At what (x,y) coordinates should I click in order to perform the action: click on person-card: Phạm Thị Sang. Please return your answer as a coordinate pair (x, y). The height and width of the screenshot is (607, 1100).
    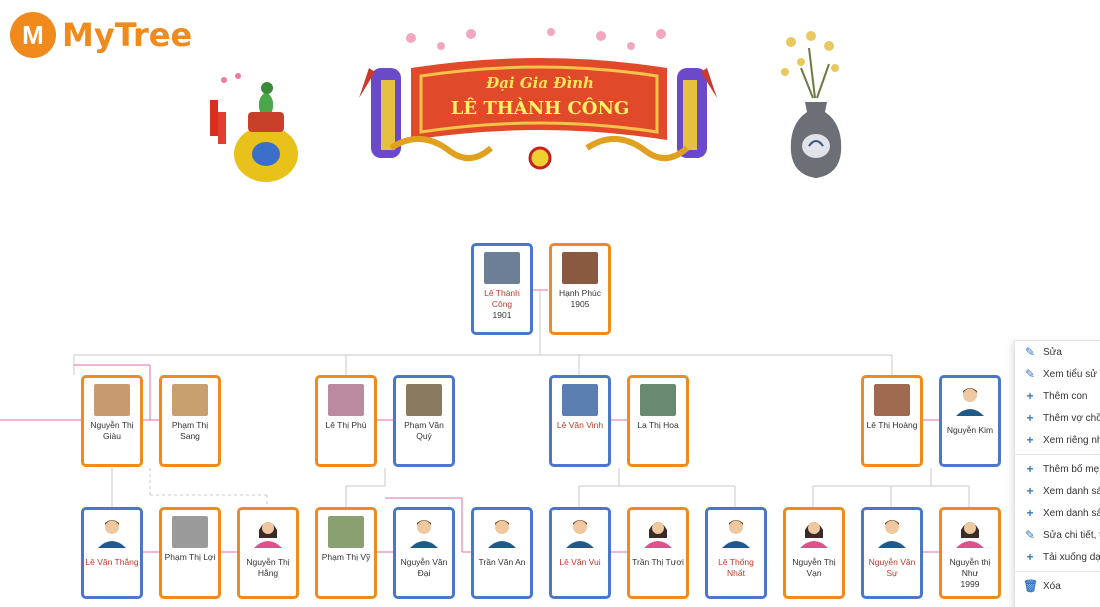
    Looking at the image, I should click on (190, 421).